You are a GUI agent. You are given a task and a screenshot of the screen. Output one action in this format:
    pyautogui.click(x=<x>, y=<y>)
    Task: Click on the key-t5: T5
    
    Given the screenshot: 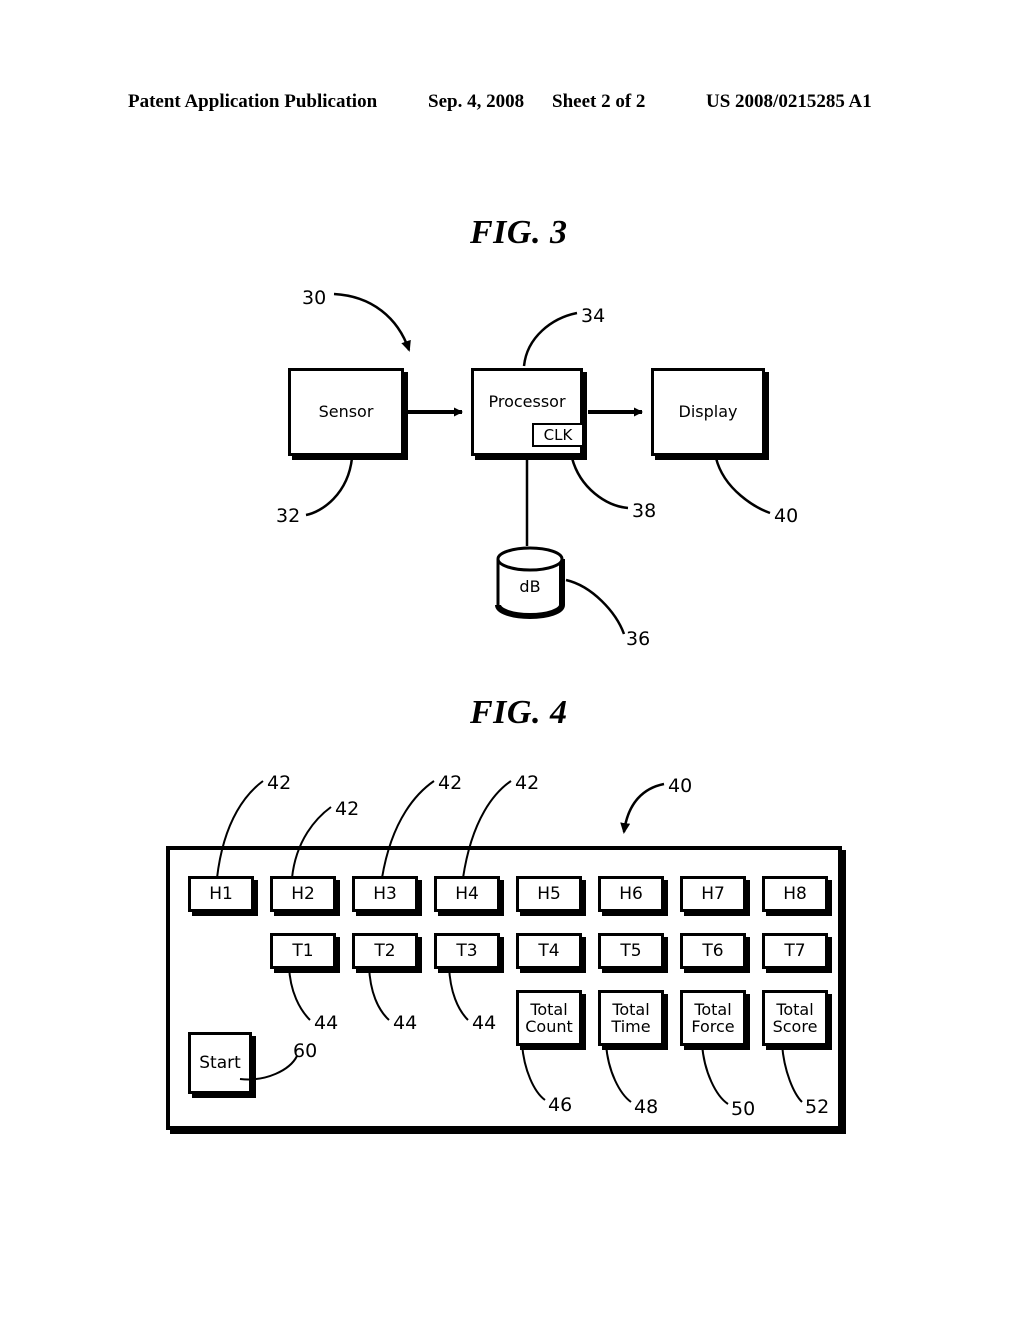 What is the action you would take?
    pyautogui.click(x=631, y=951)
    